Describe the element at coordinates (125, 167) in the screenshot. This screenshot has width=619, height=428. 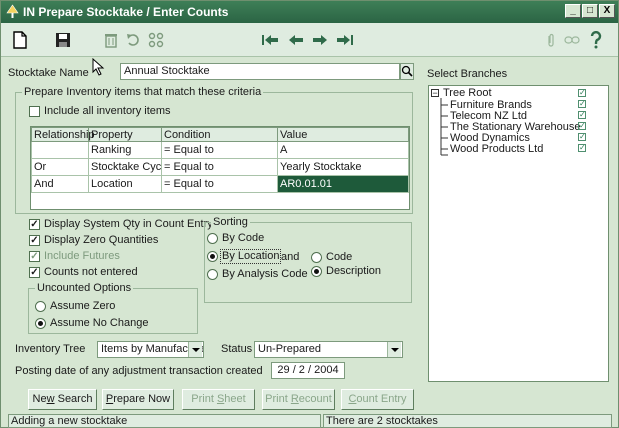
I see `property-cell: Stocktake Cycle` at that location.